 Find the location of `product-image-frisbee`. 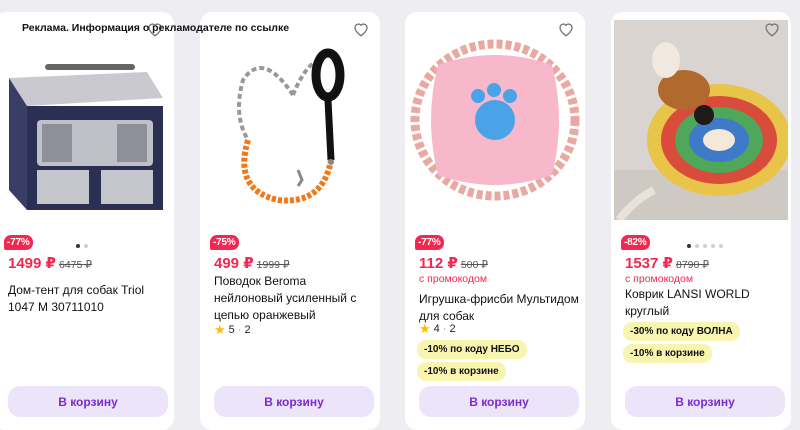

product-image-frisbee is located at coordinates (495, 120).